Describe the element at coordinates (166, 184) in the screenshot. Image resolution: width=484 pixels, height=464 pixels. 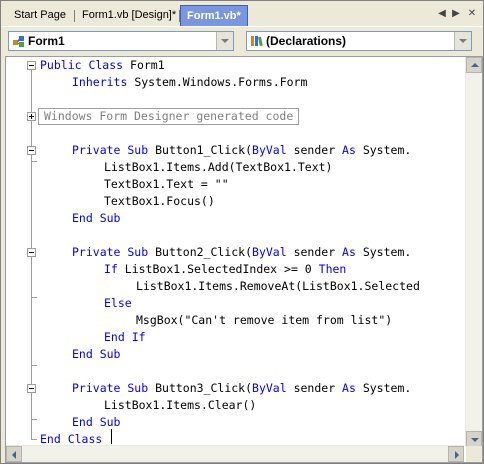
I see `code-line: TextBox1.Text = ""` at that location.